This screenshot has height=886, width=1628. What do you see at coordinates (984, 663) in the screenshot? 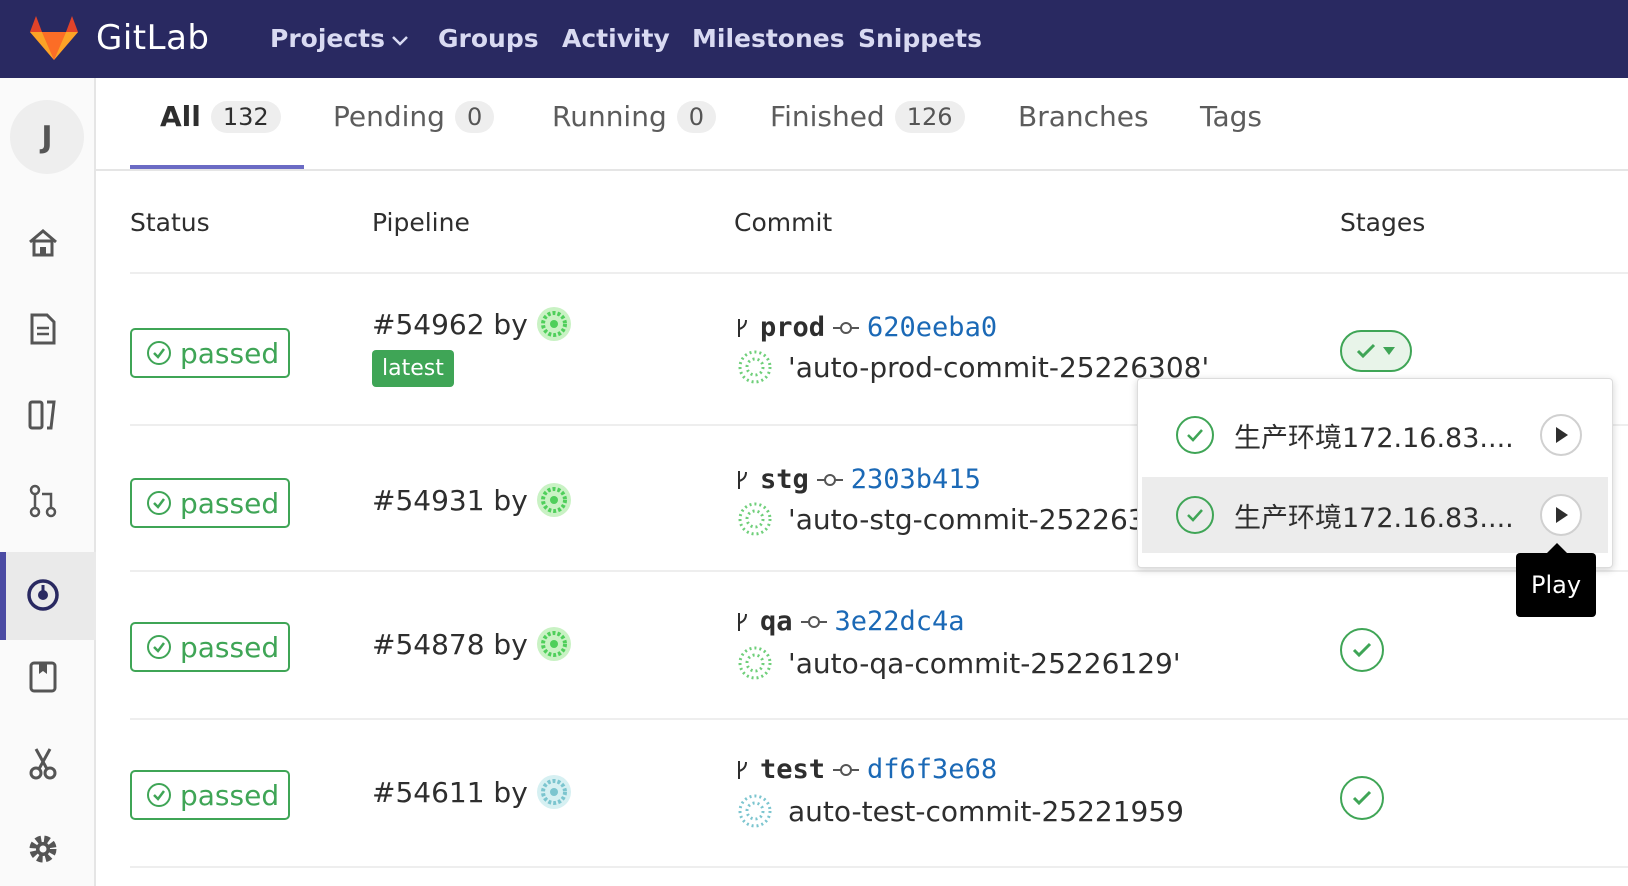
I see `commit-message: 'auto-qa-commit-25226129'` at bounding box center [984, 663].